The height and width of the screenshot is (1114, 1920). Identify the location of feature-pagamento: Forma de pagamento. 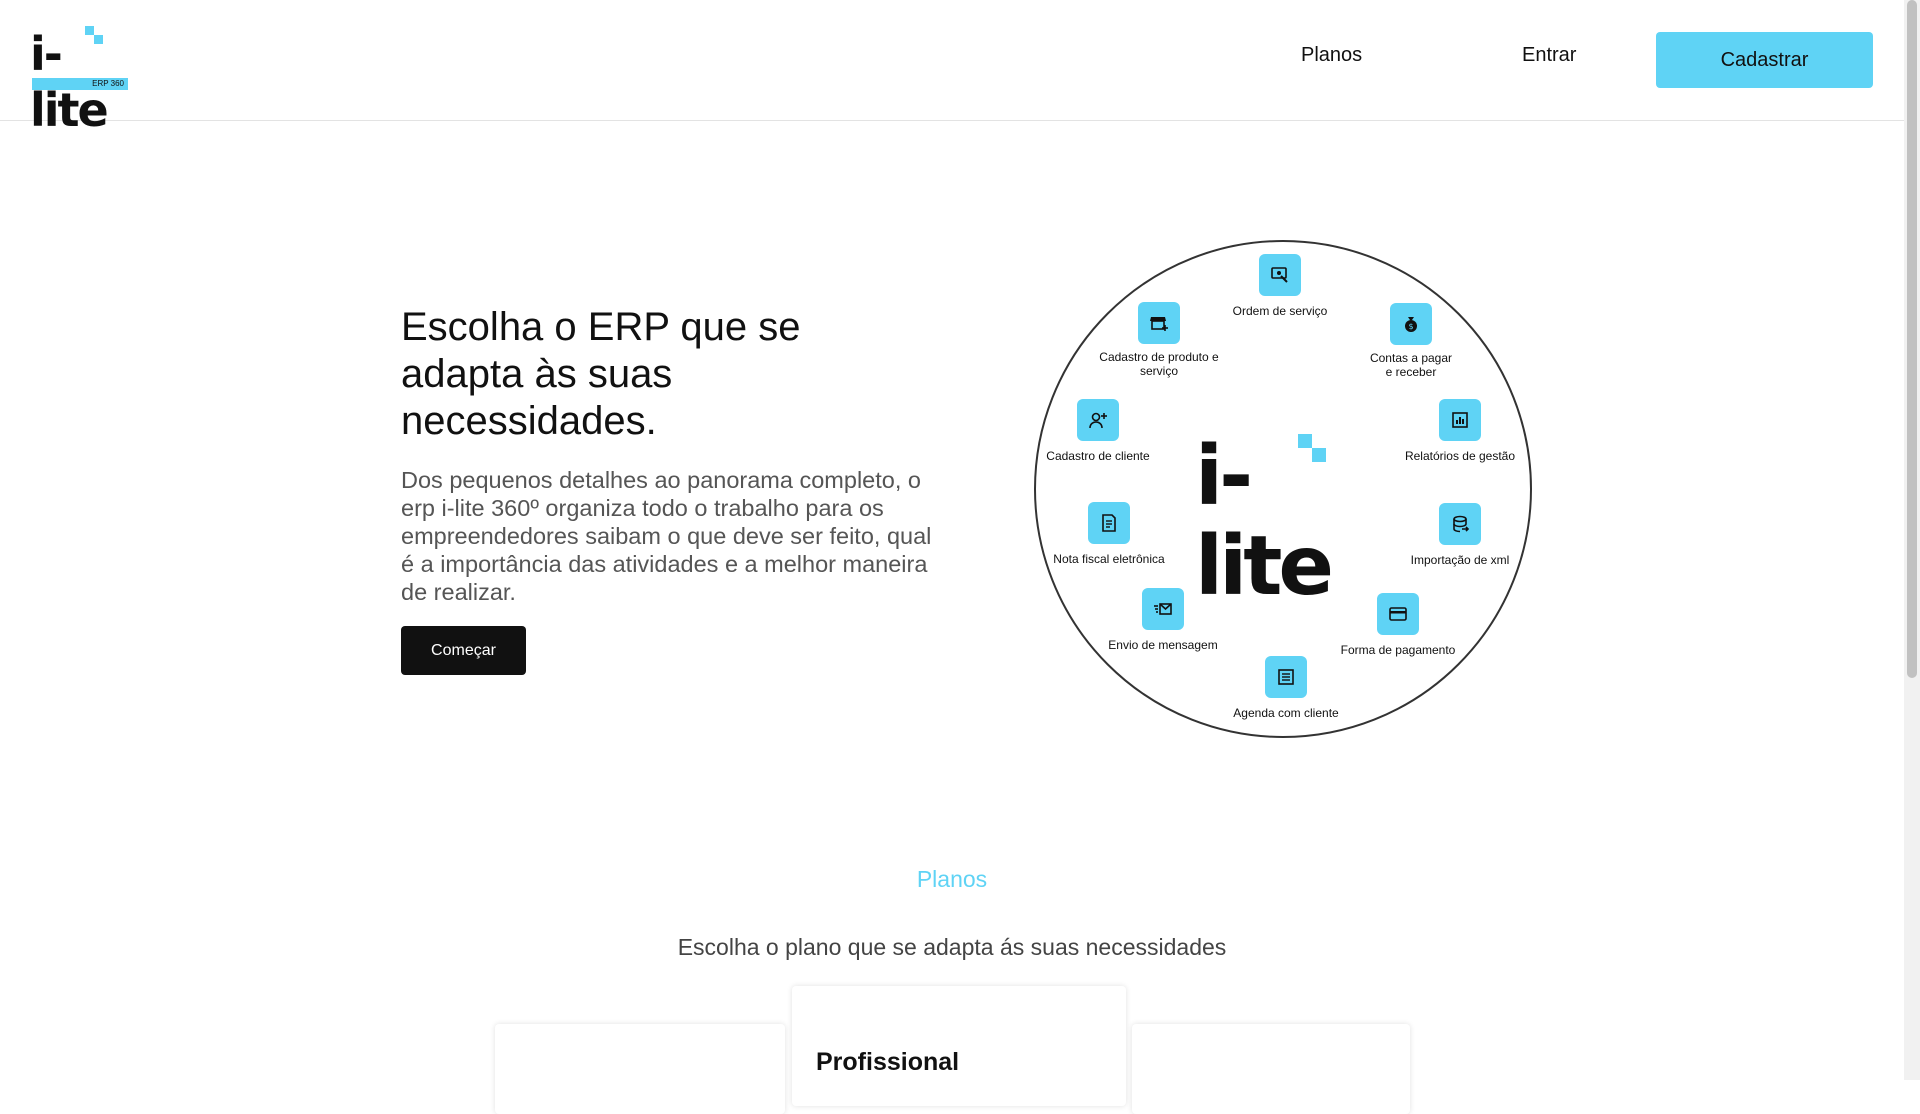
(1398, 625).